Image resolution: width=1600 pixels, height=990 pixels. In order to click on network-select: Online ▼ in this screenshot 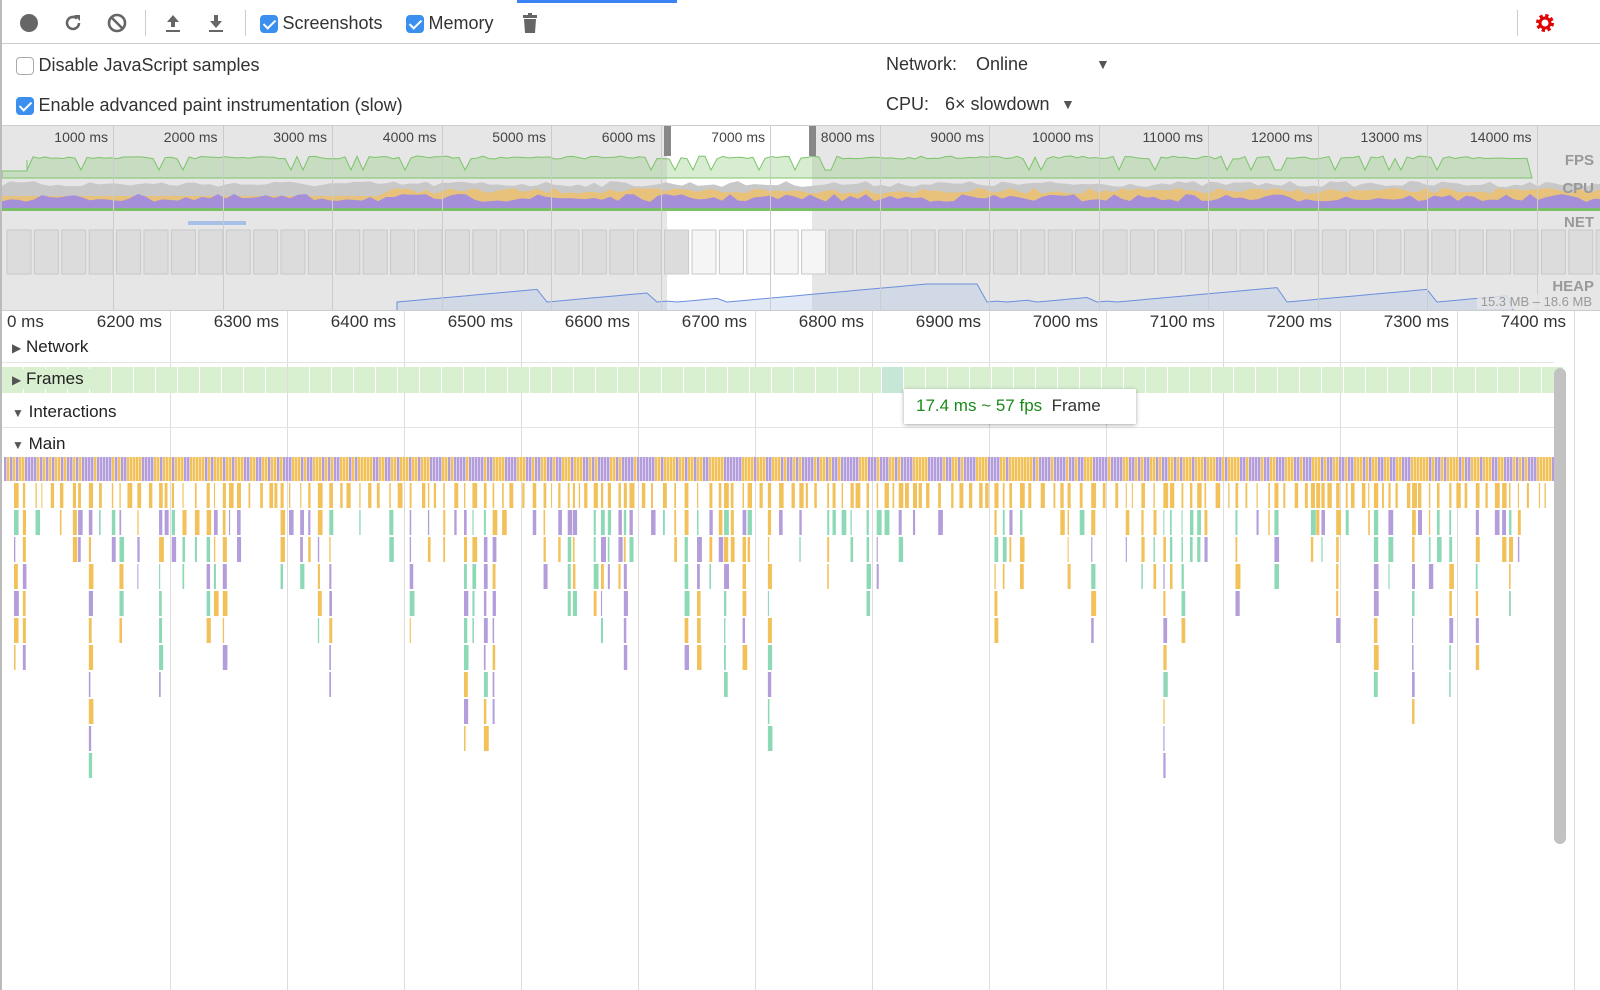, I will do `click(1046, 64)`.